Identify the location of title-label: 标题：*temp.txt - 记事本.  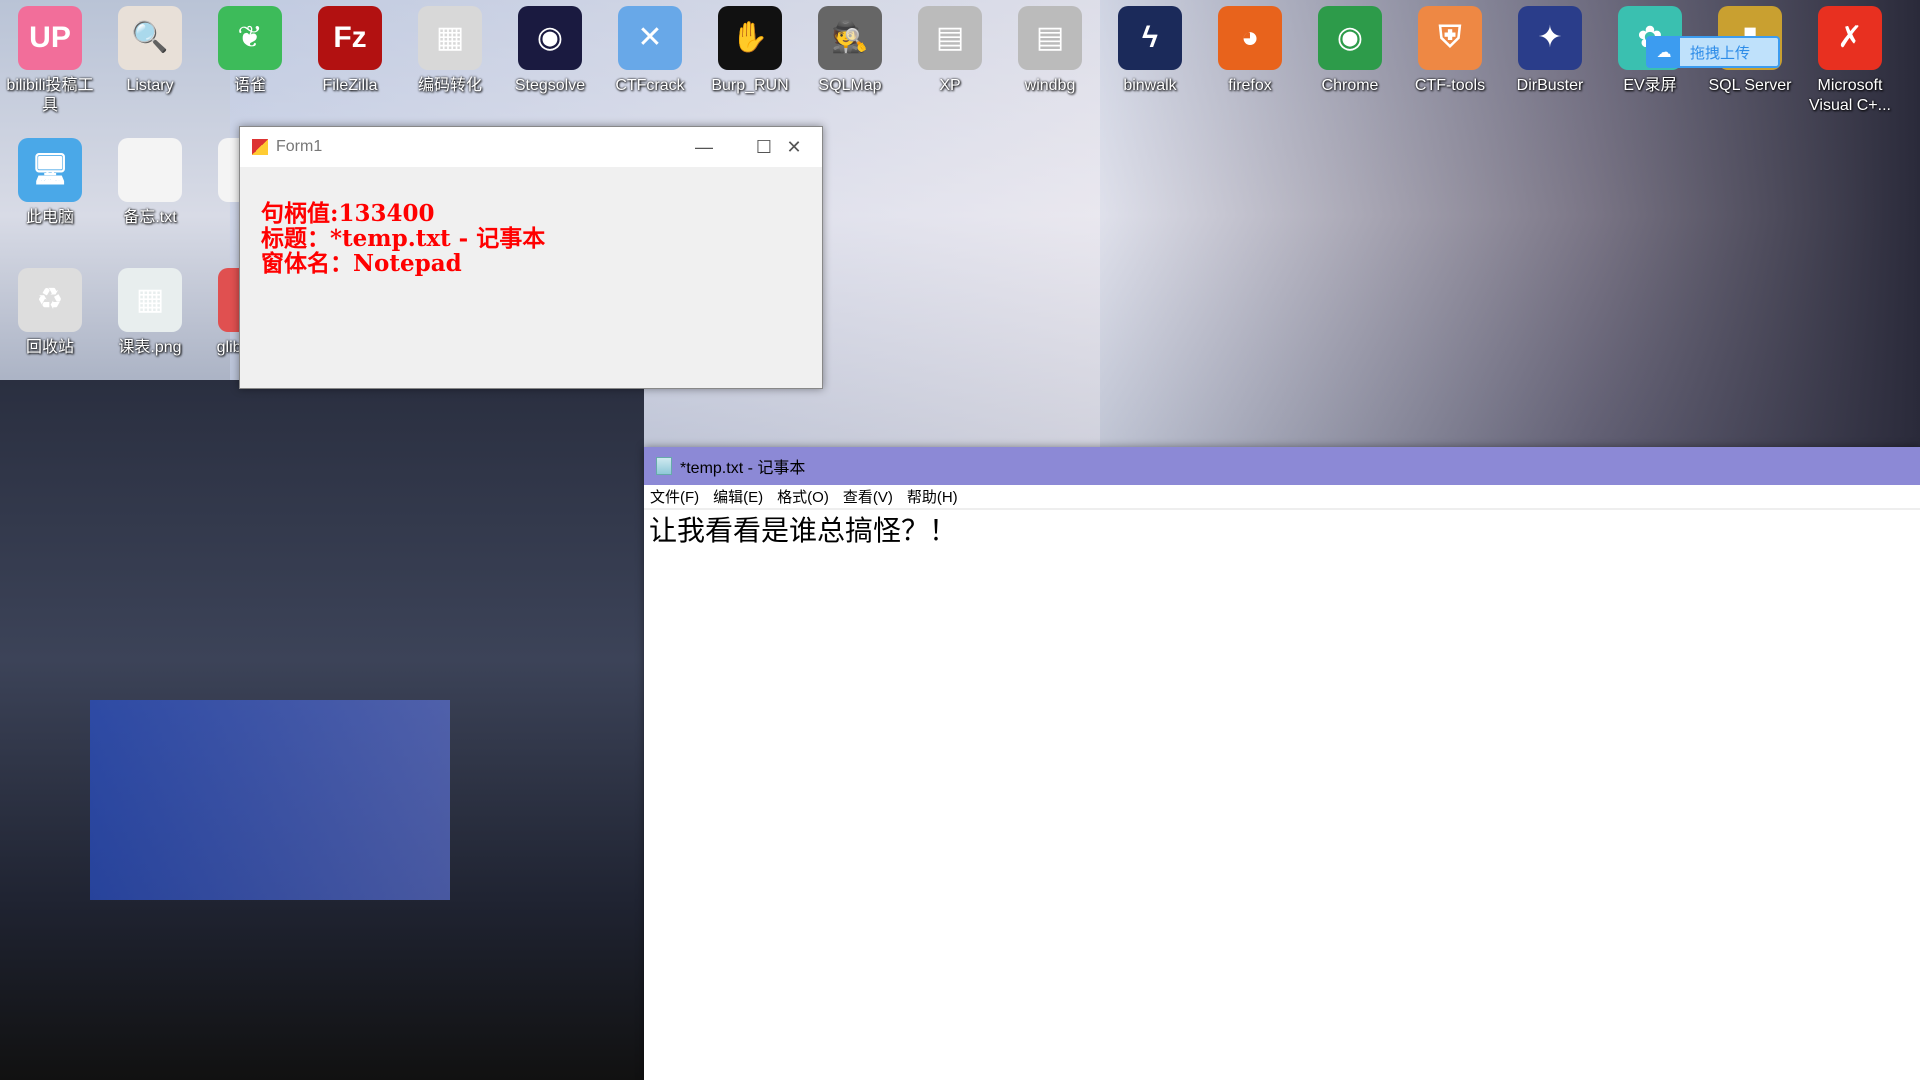
(403, 238).